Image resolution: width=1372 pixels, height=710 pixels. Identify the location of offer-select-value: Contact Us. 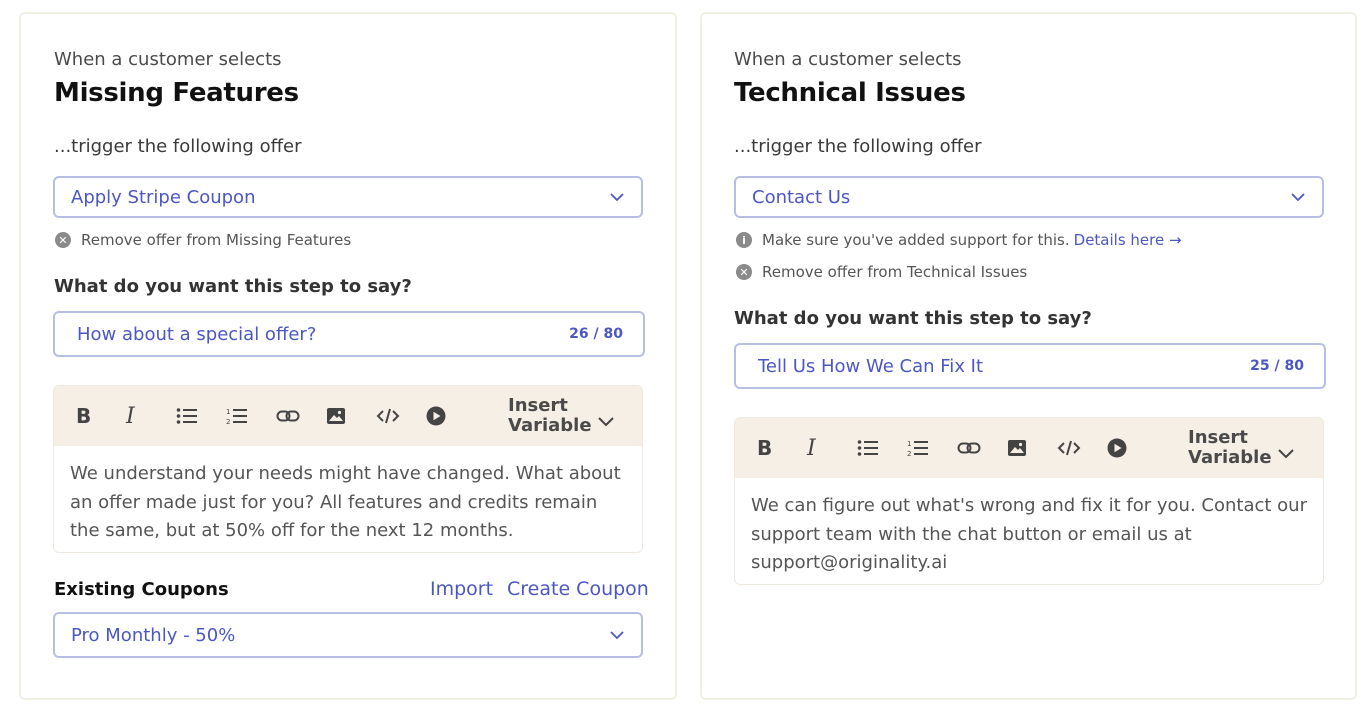
(801, 197).